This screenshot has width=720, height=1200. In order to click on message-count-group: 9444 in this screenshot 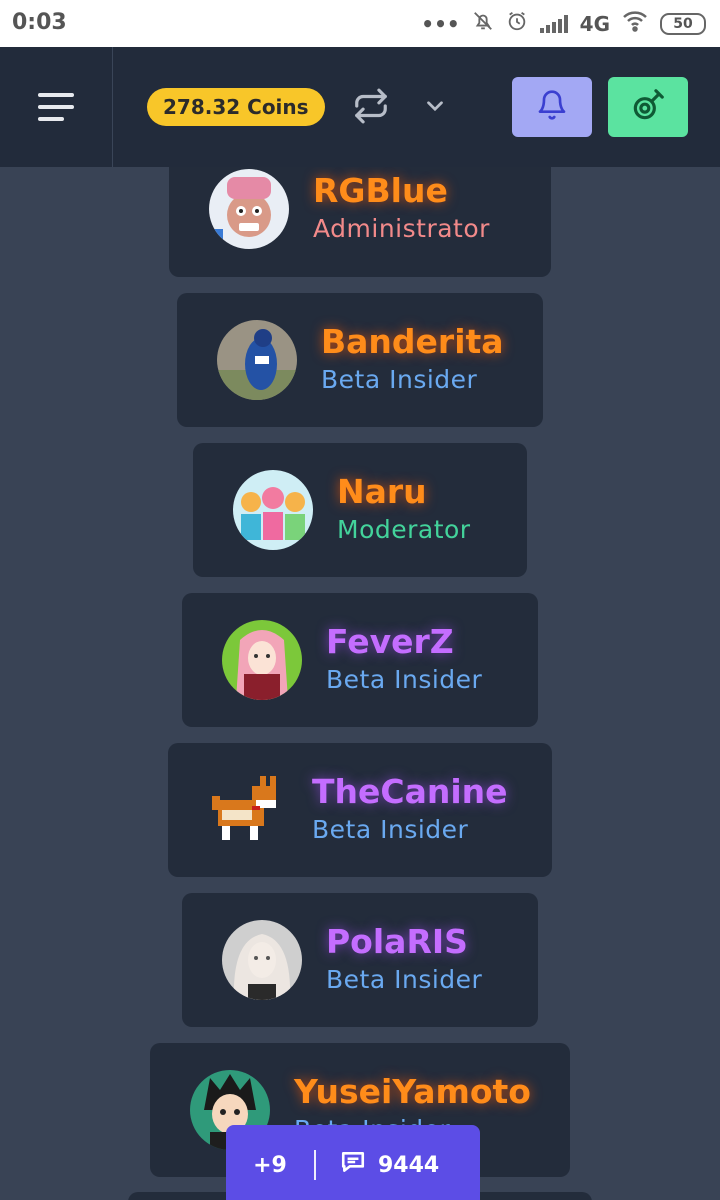, I will do `click(389, 1165)`.